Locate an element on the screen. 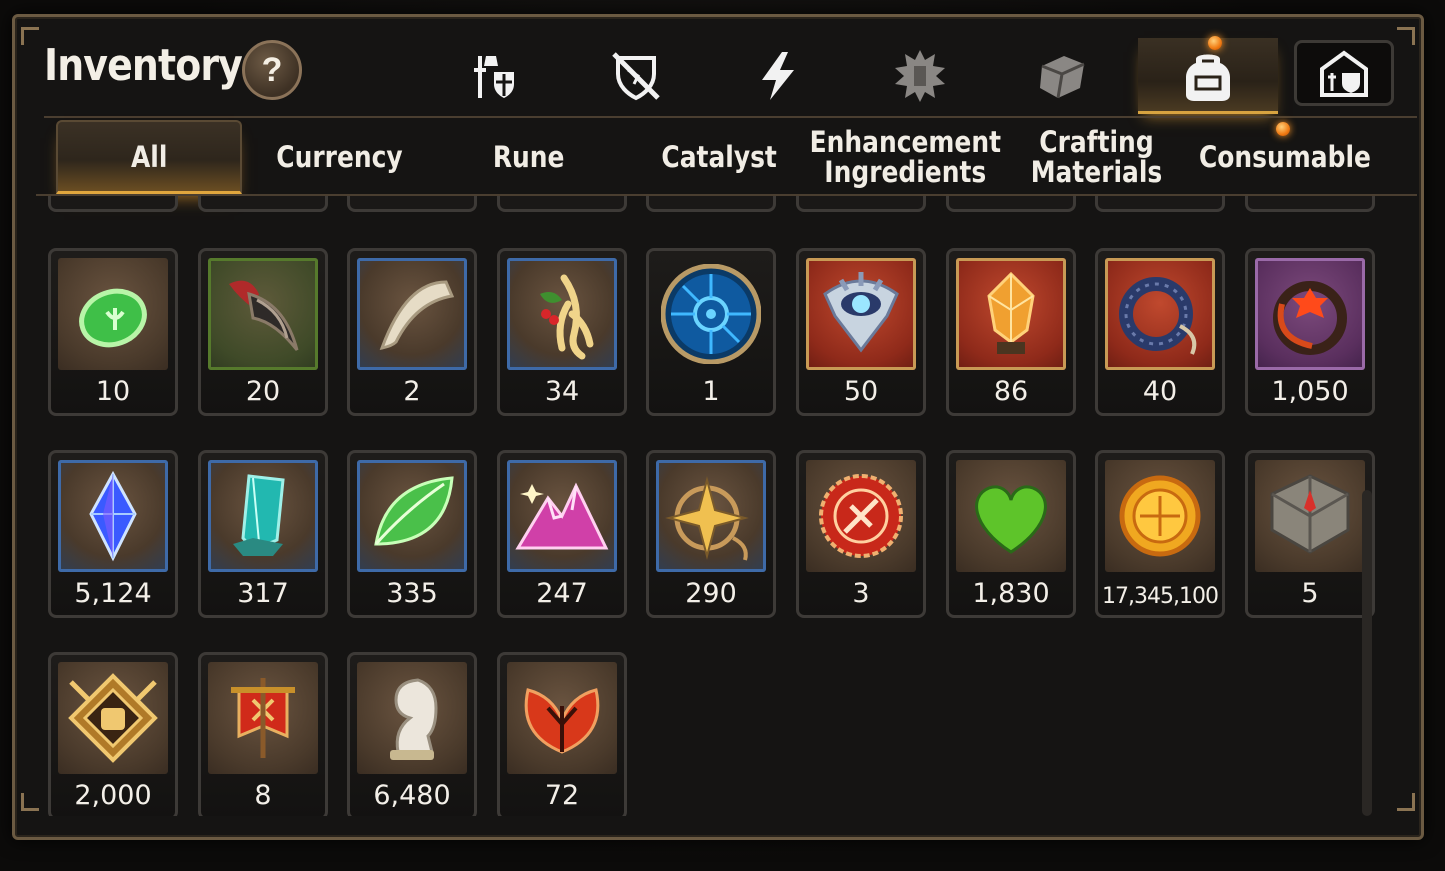  tab-artifact is located at coordinates (636, 76).